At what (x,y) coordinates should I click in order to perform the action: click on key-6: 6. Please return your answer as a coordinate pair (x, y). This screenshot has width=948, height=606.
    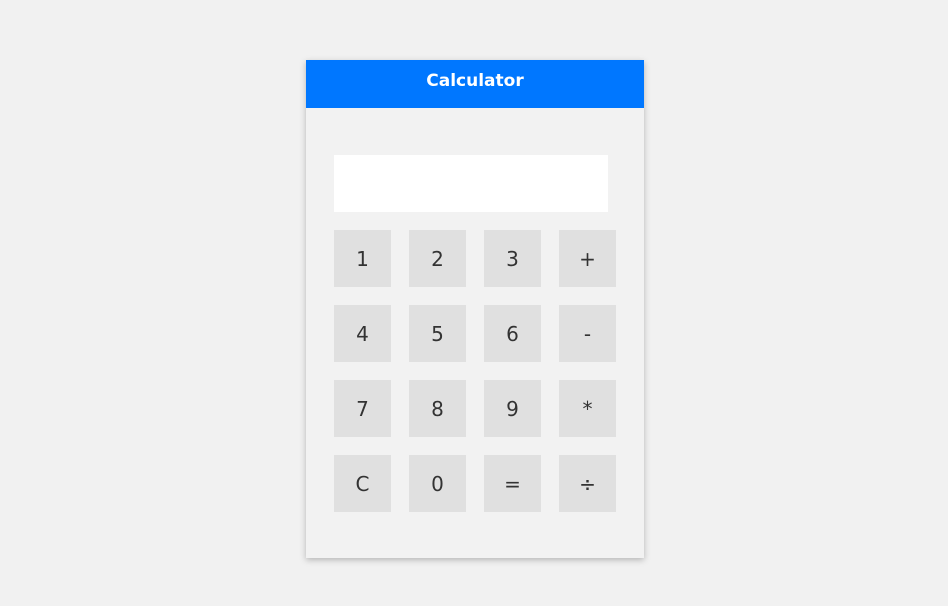
    Looking at the image, I should click on (512, 333).